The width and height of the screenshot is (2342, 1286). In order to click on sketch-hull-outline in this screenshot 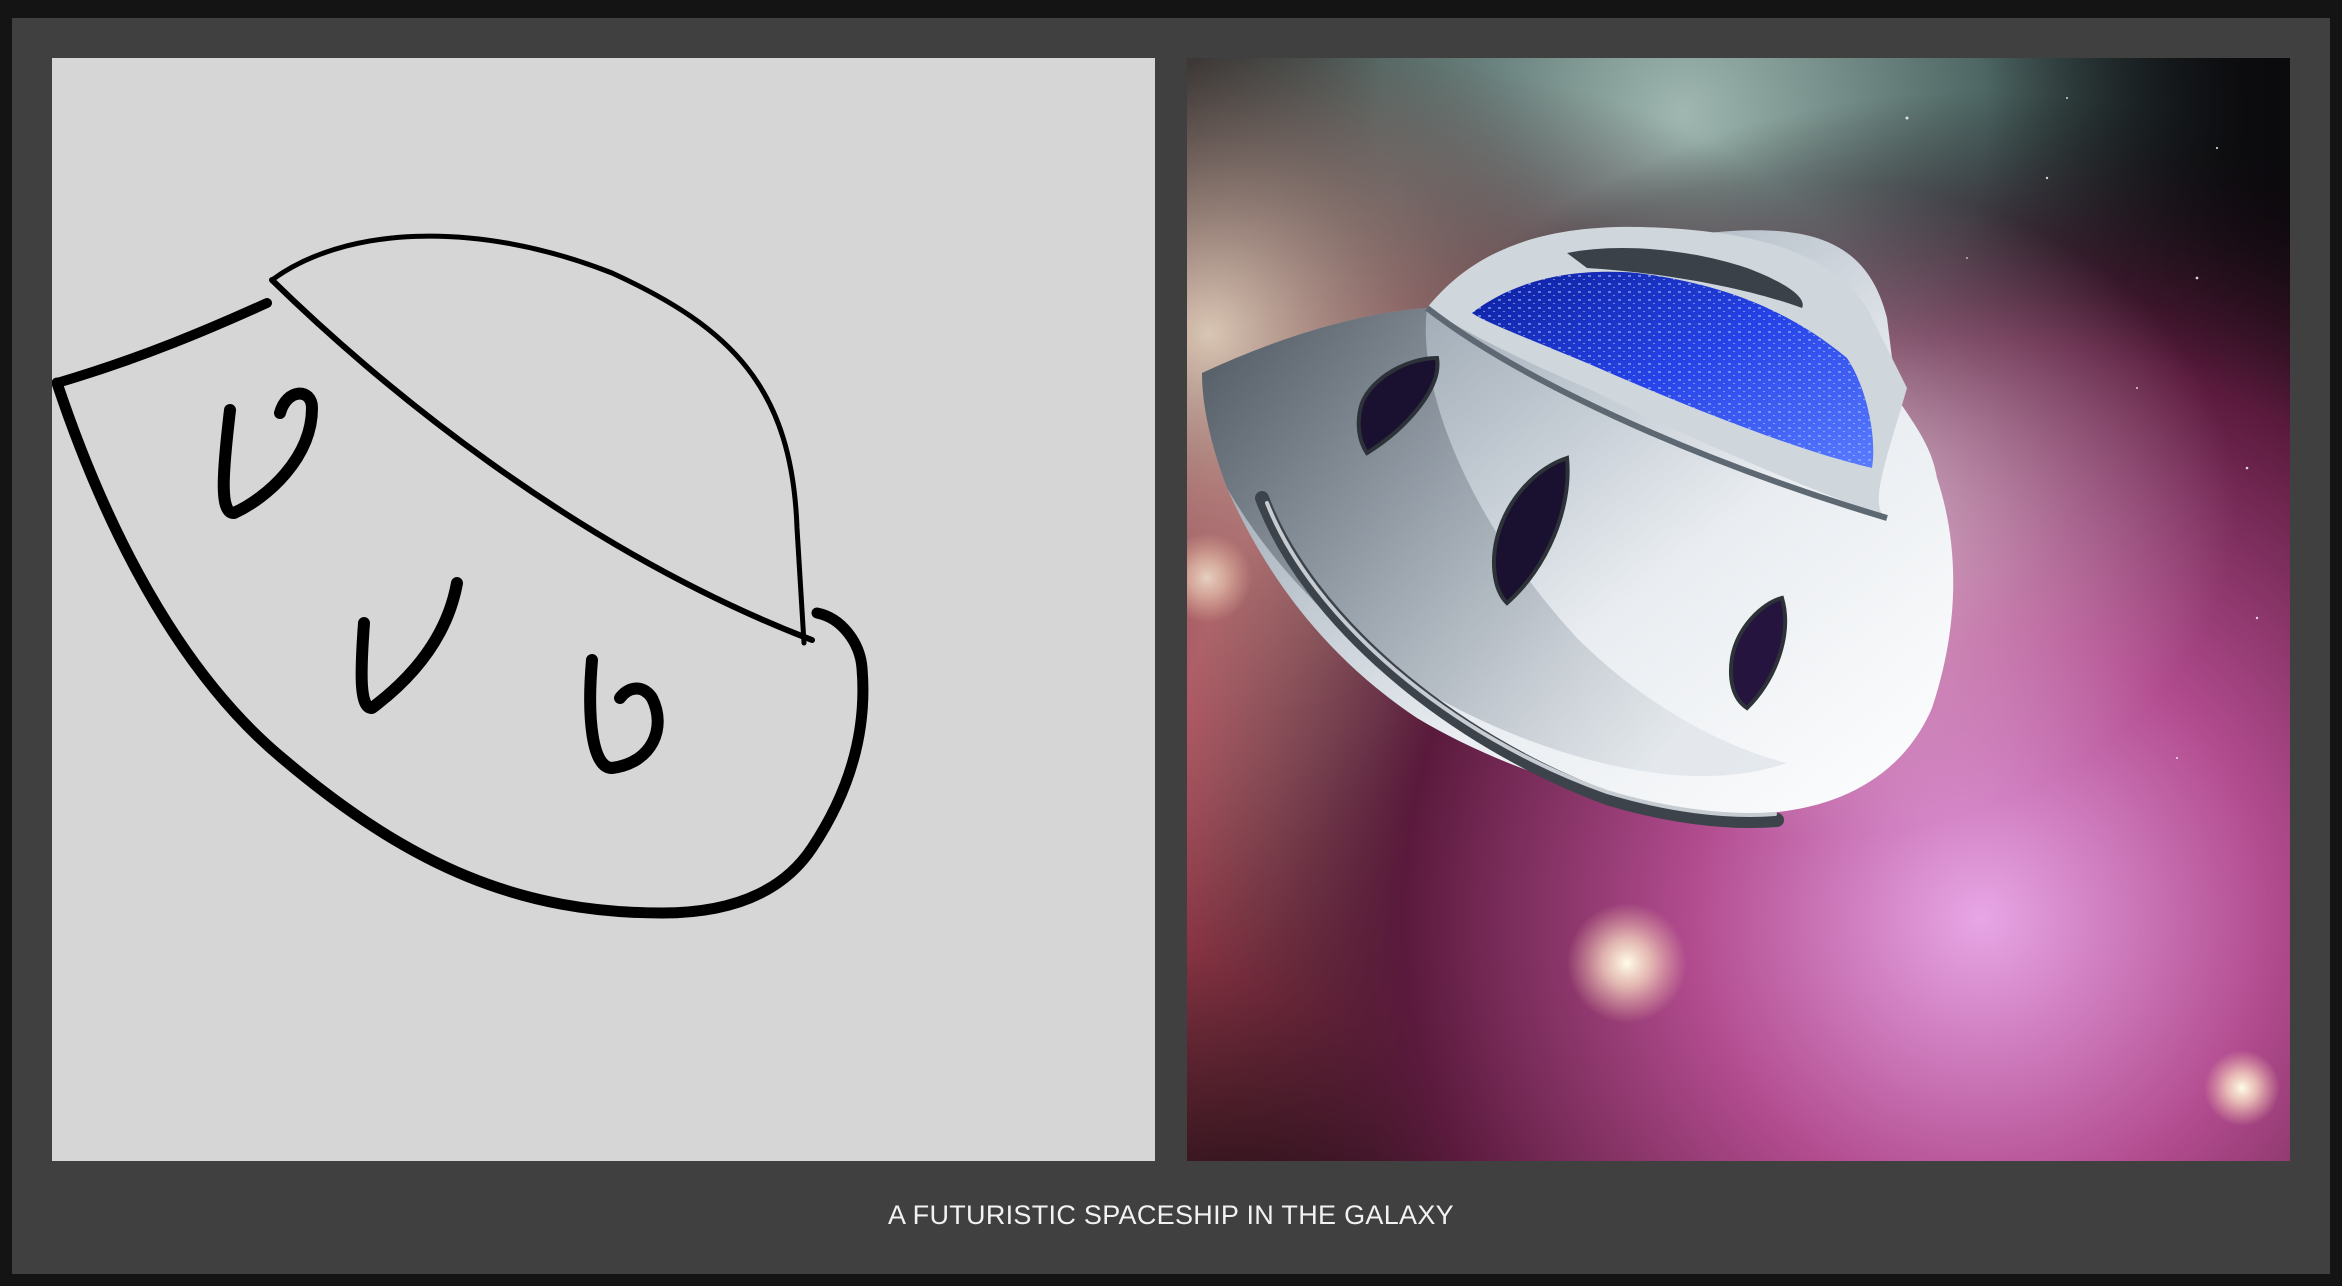, I will do `click(460, 648)`.